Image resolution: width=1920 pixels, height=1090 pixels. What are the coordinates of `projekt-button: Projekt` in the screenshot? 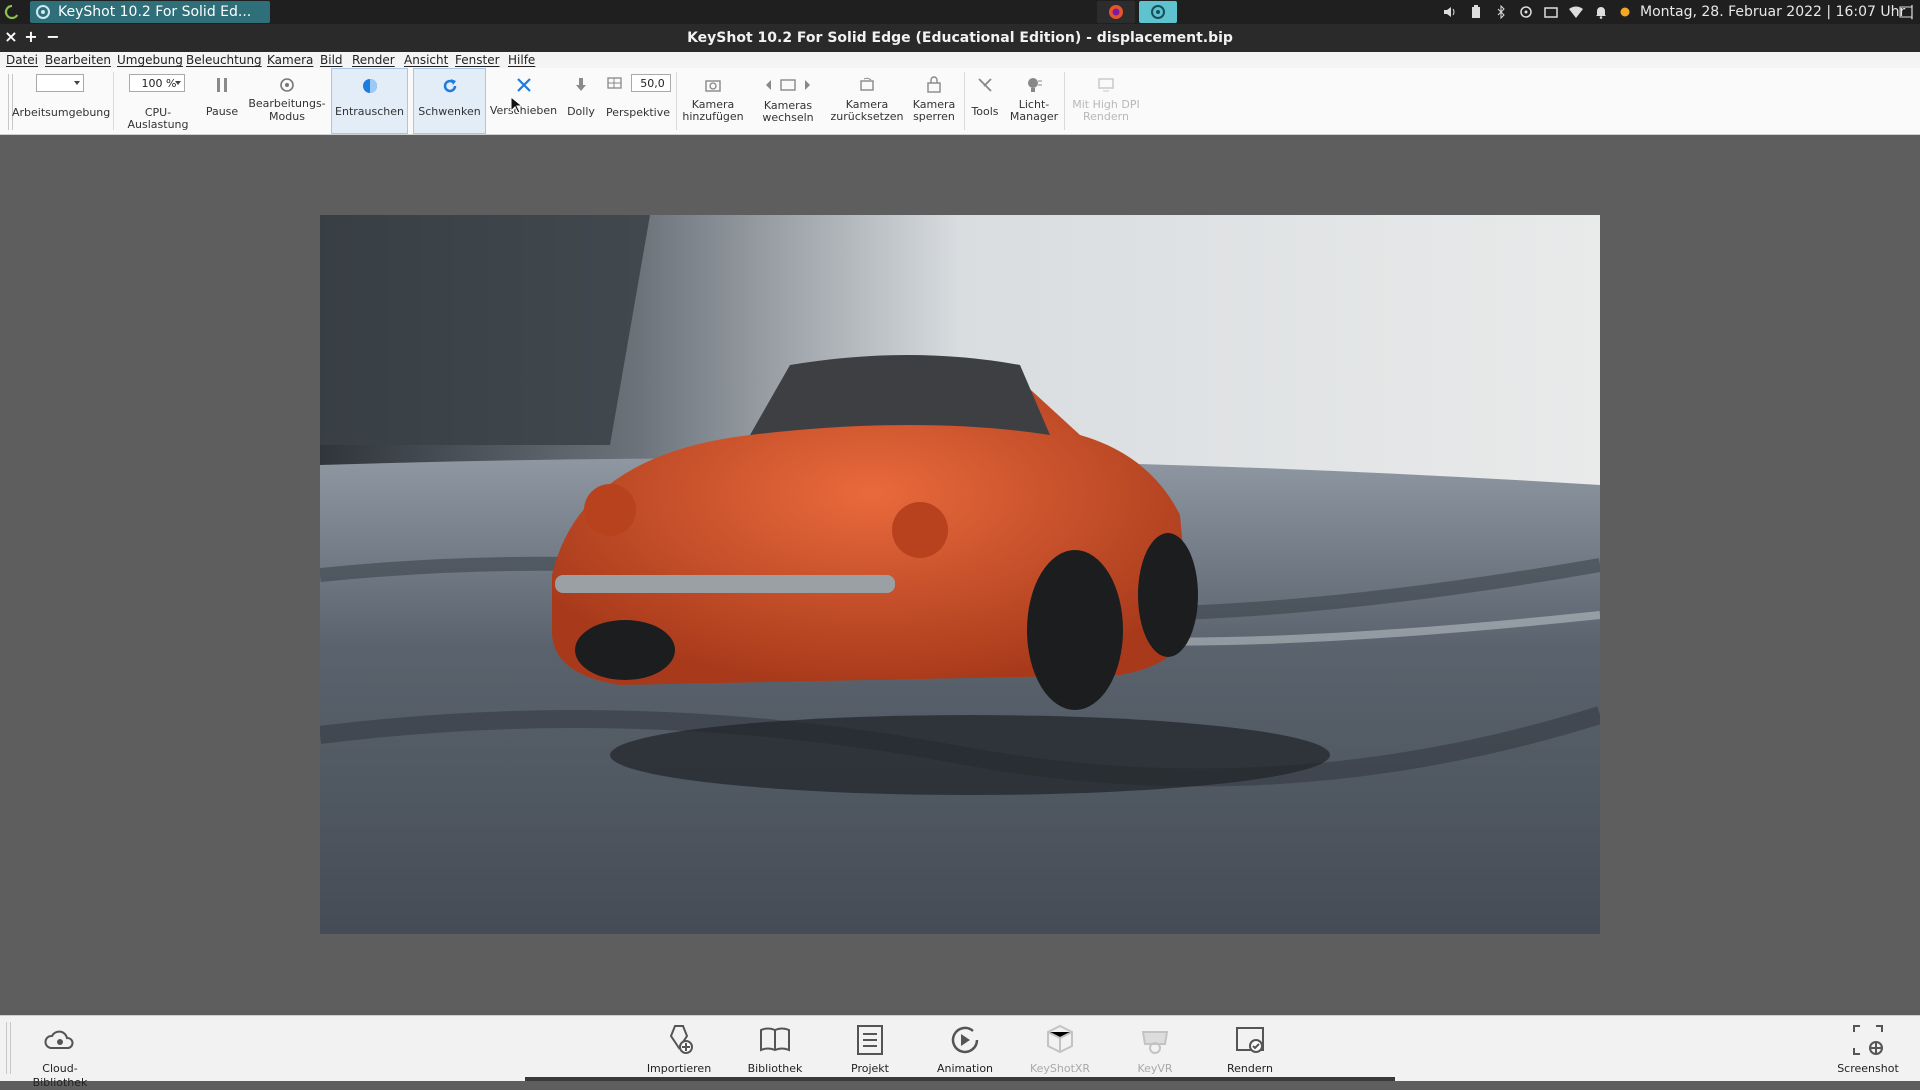 It's located at (870, 1048).